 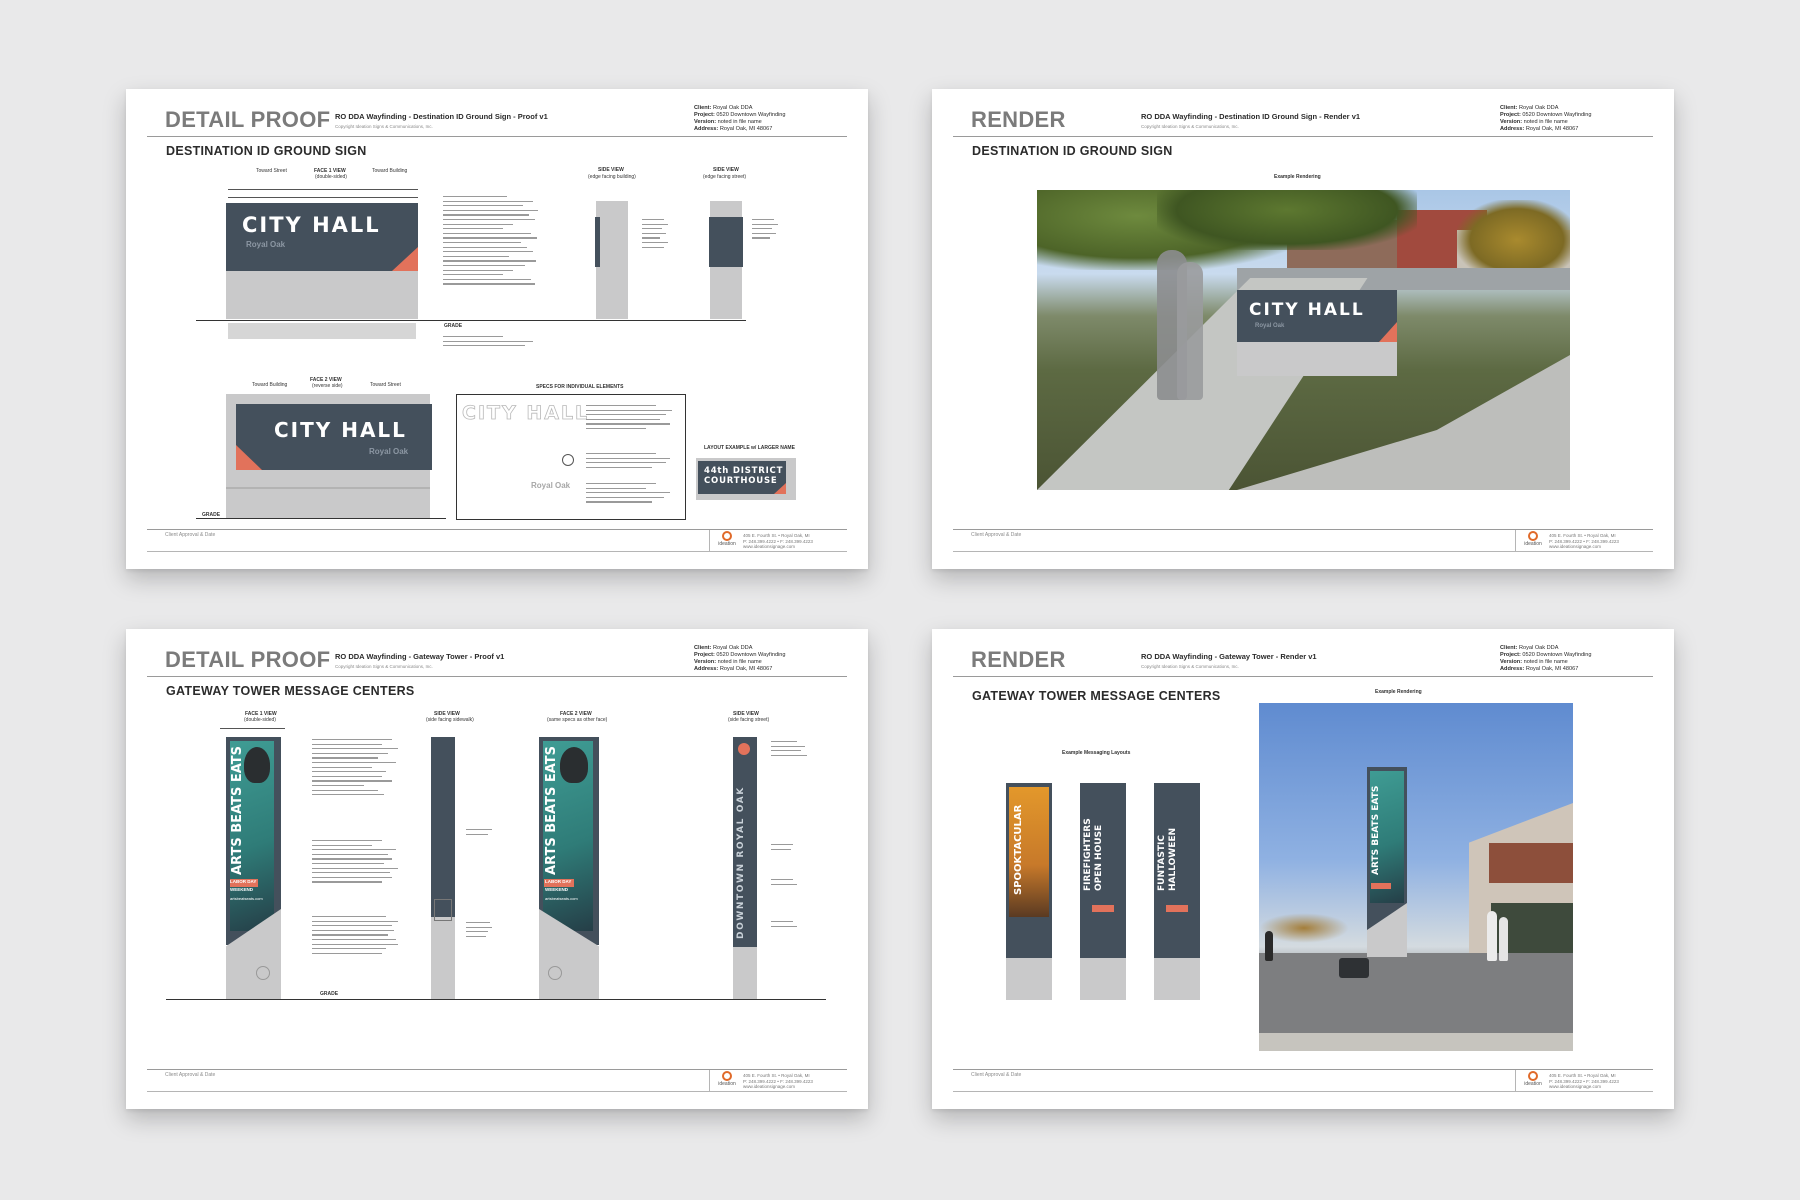 I want to click on face2-sub: (reverse side), so click(x=327, y=386).